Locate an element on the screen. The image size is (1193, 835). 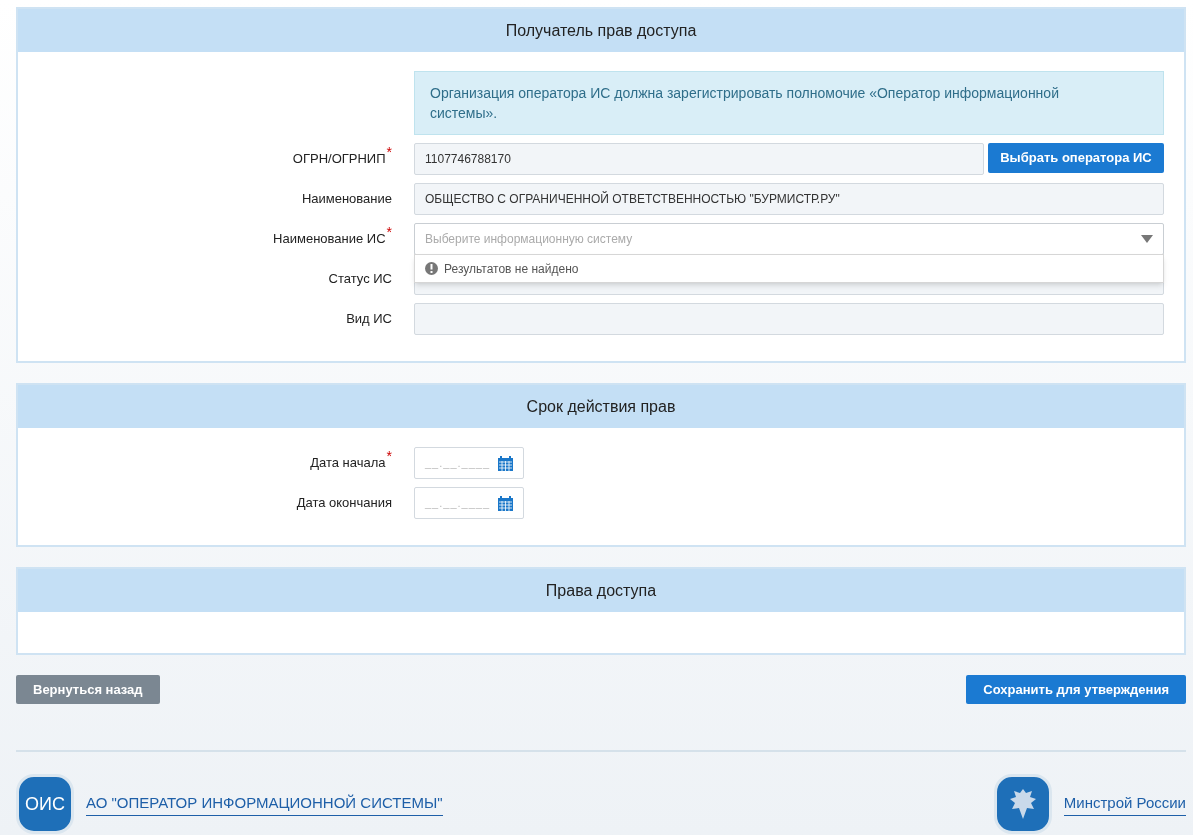
section-title: Права доступа is located at coordinates (601, 590).